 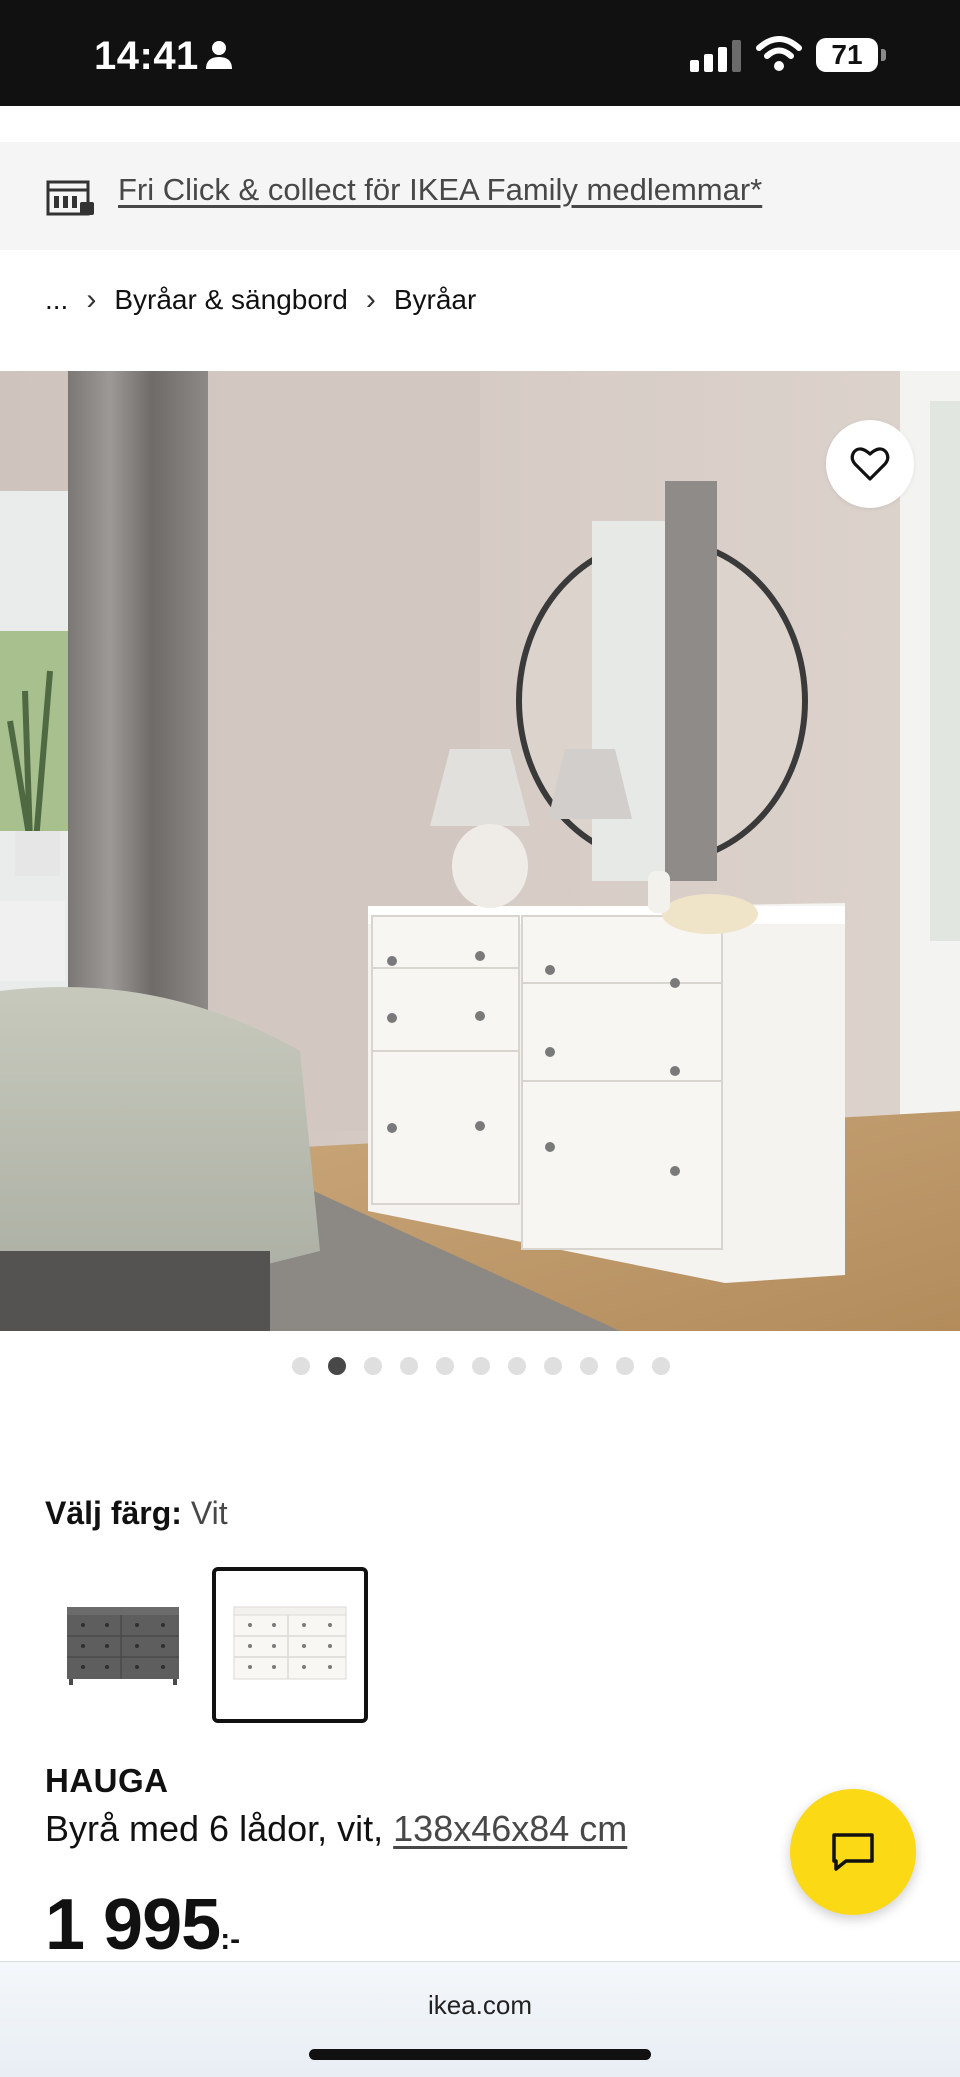 What do you see at coordinates (230, 300) in the screenshot?
I see `breadcrumb-item-byraar-sangbord: Byråar & sängbord` at bounding box center [230, 300].